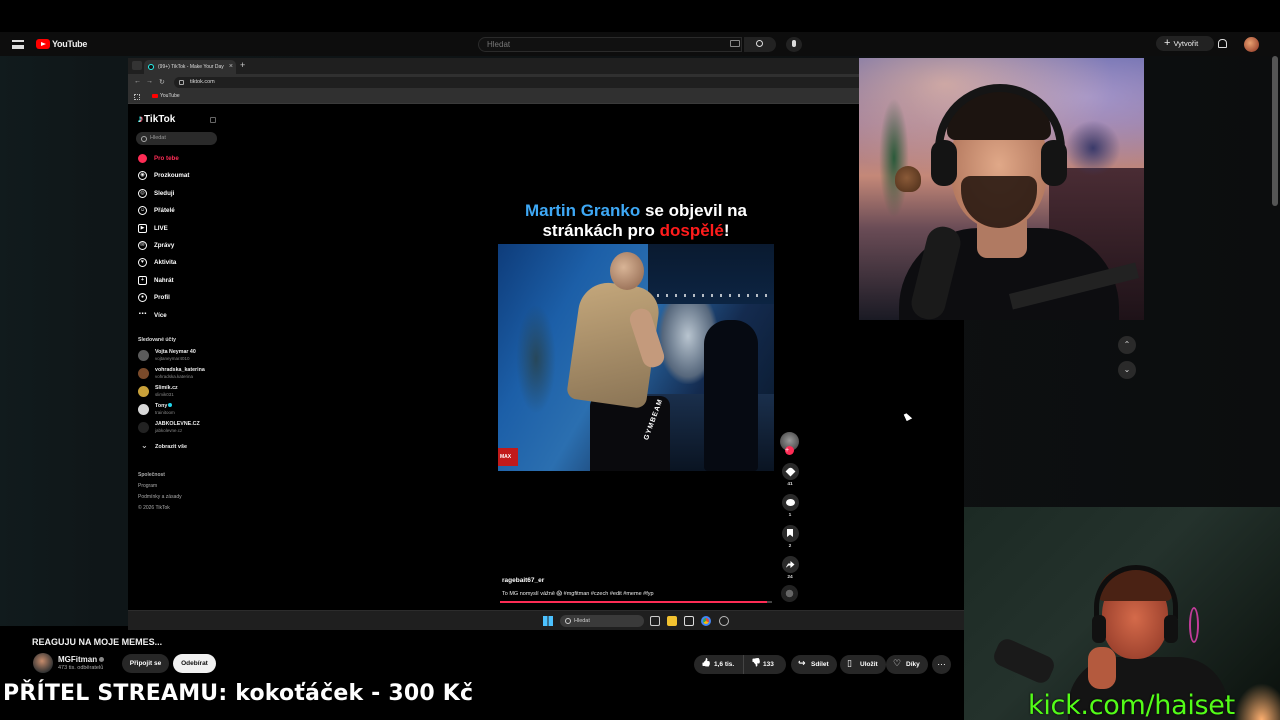 The width and height of the screenshot is (1280, 720). Describe the element at coordinates (790, 471) in the screenshot. I see `like-button` at that location.